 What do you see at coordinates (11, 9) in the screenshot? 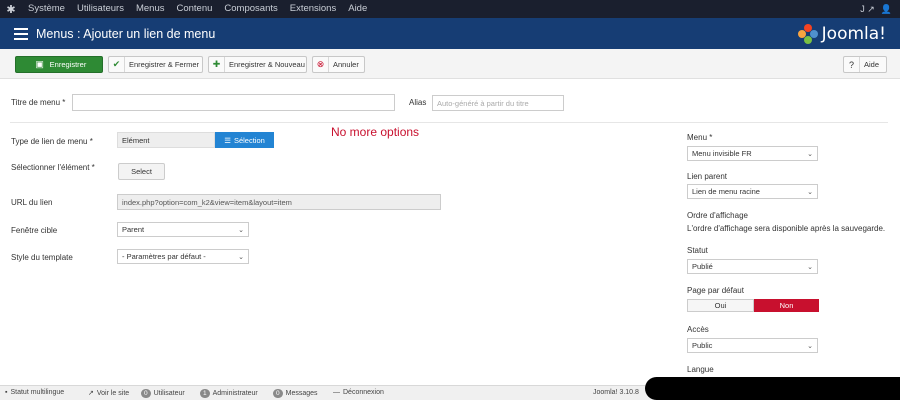
I see `joomla-icon: ✱` at bounding box center [11, 9].